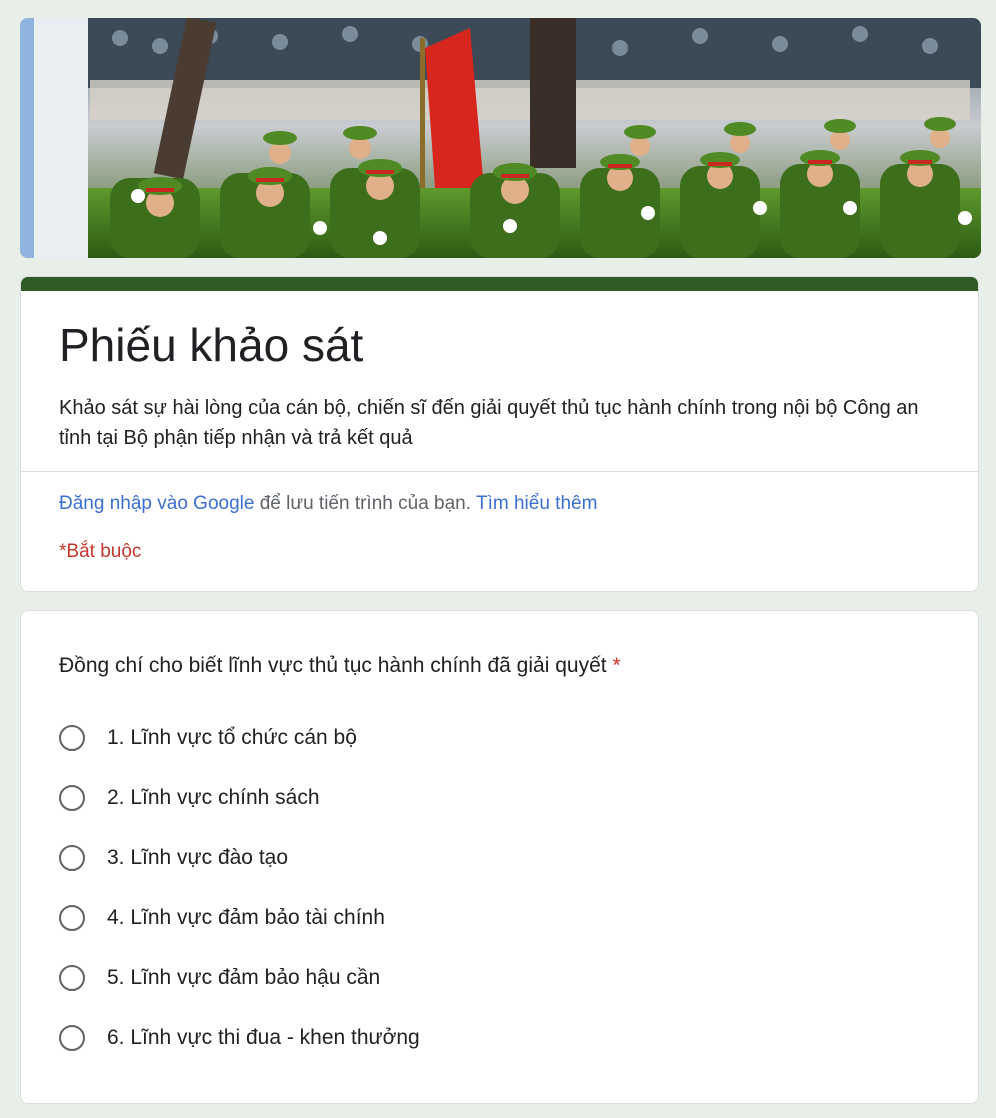 The width and height of the screenshot is (996, 1118). What do you see at coordinates (246, 917) in the screenshot?
I see `option-label: 4. Lĩnh vực đảm bảo tài chính` at bounding box center [246, 917].